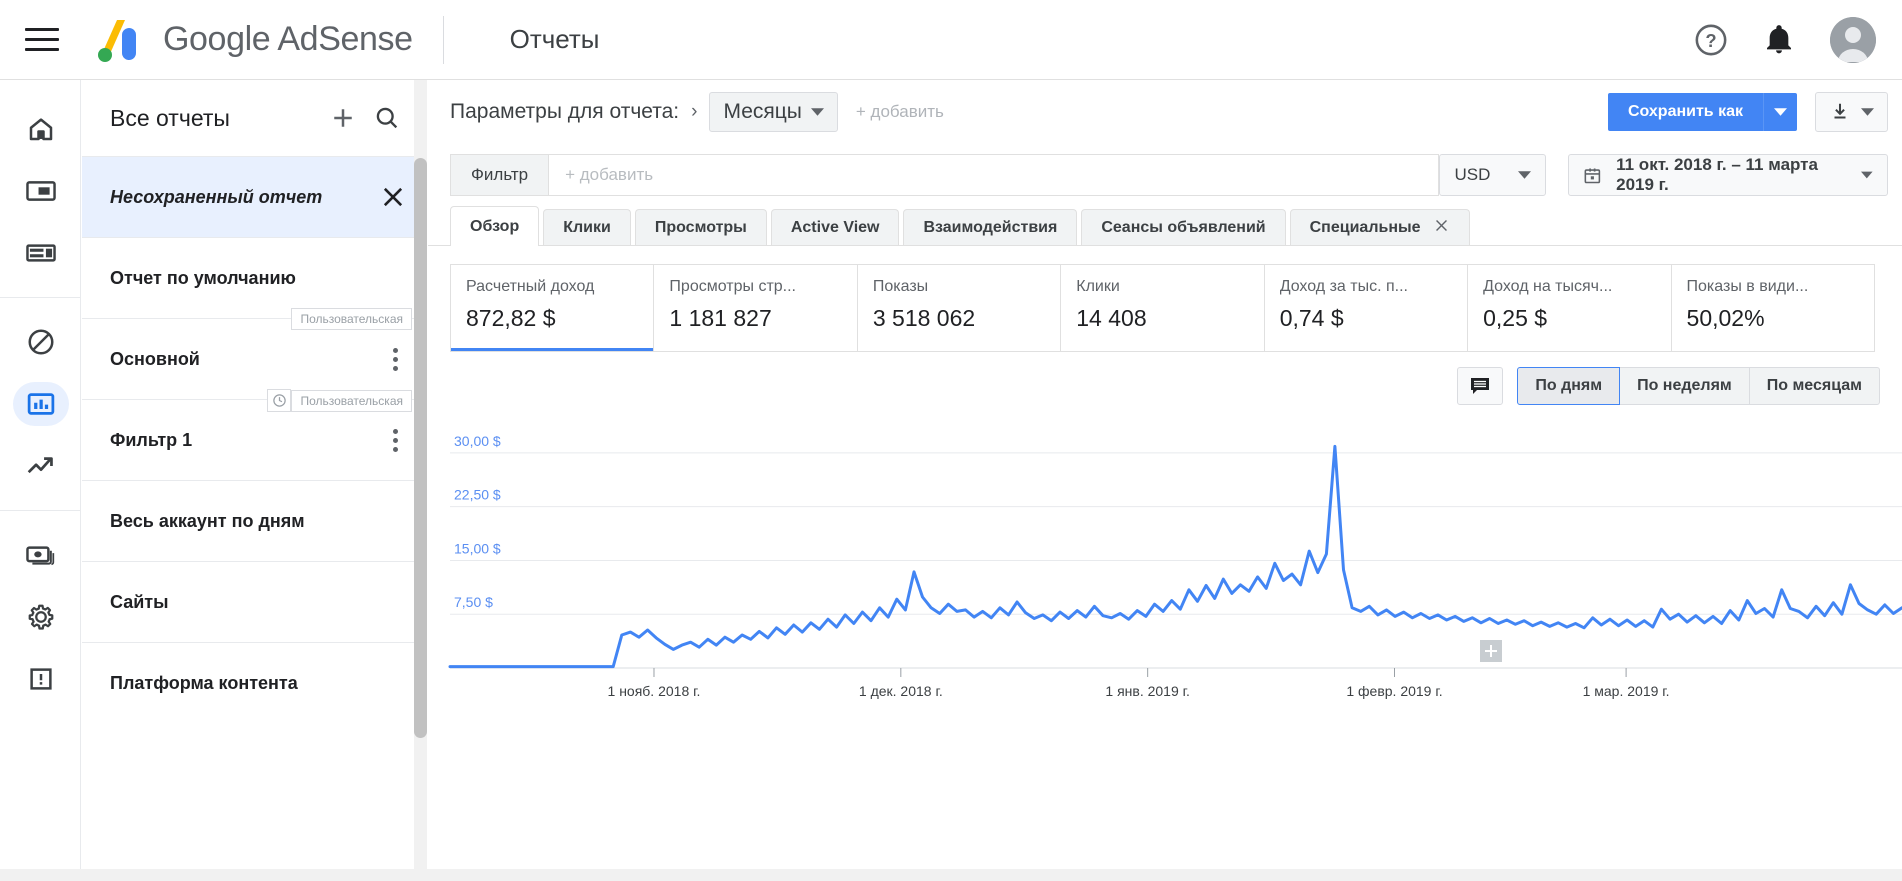  What do you see at coordinates (1851, 112) in the screenshot?
I see `download-button` at bounding box center [1851, 112].